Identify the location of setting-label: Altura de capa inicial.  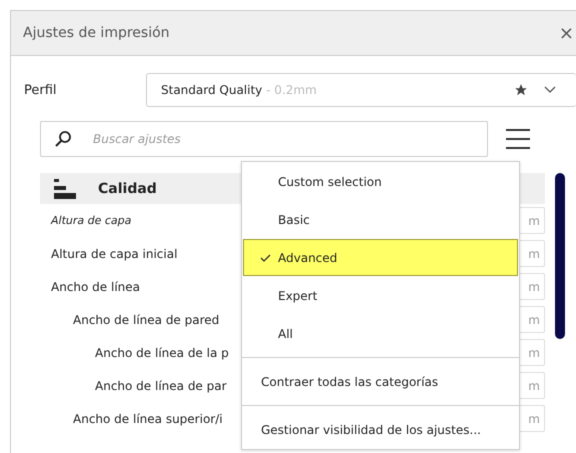
(114, 253).